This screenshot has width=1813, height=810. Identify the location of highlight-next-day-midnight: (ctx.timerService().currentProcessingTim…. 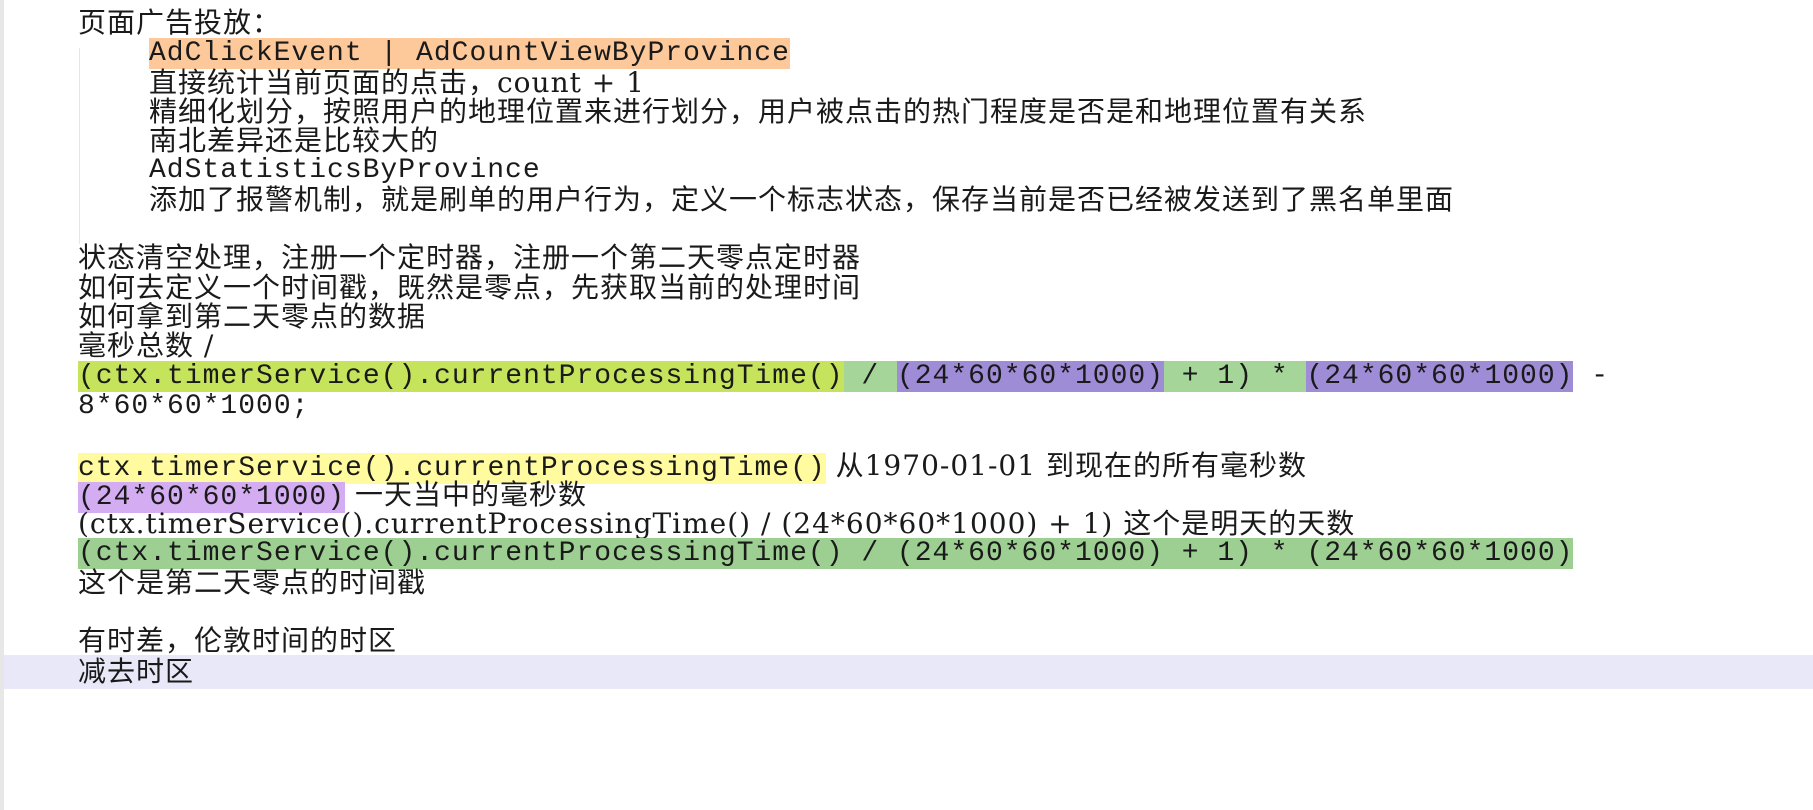
(826, 553).